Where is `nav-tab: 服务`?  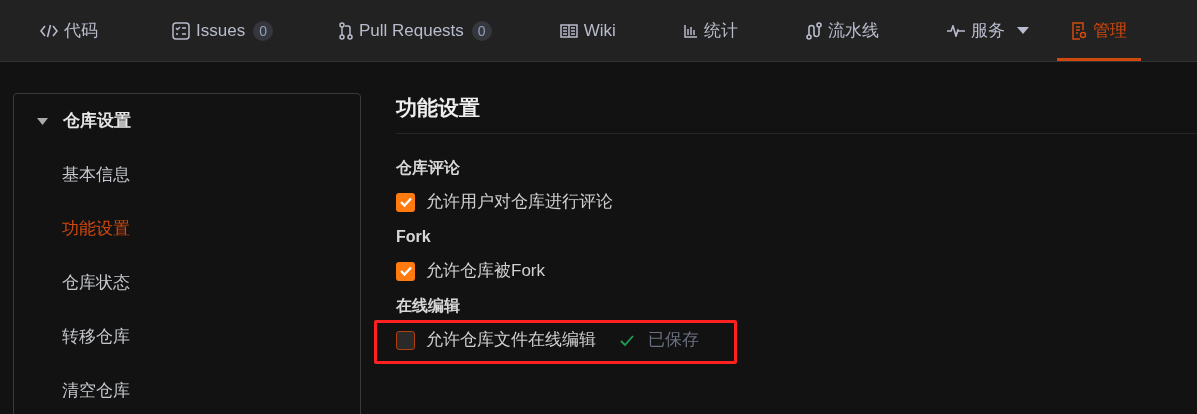
nav-tab: 服务 is located at coordinates (987, 30).